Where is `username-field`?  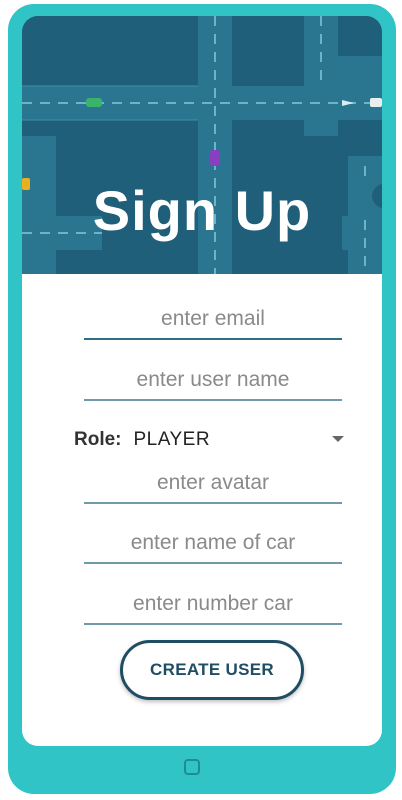 username-field is located at coordinates (213, 380).